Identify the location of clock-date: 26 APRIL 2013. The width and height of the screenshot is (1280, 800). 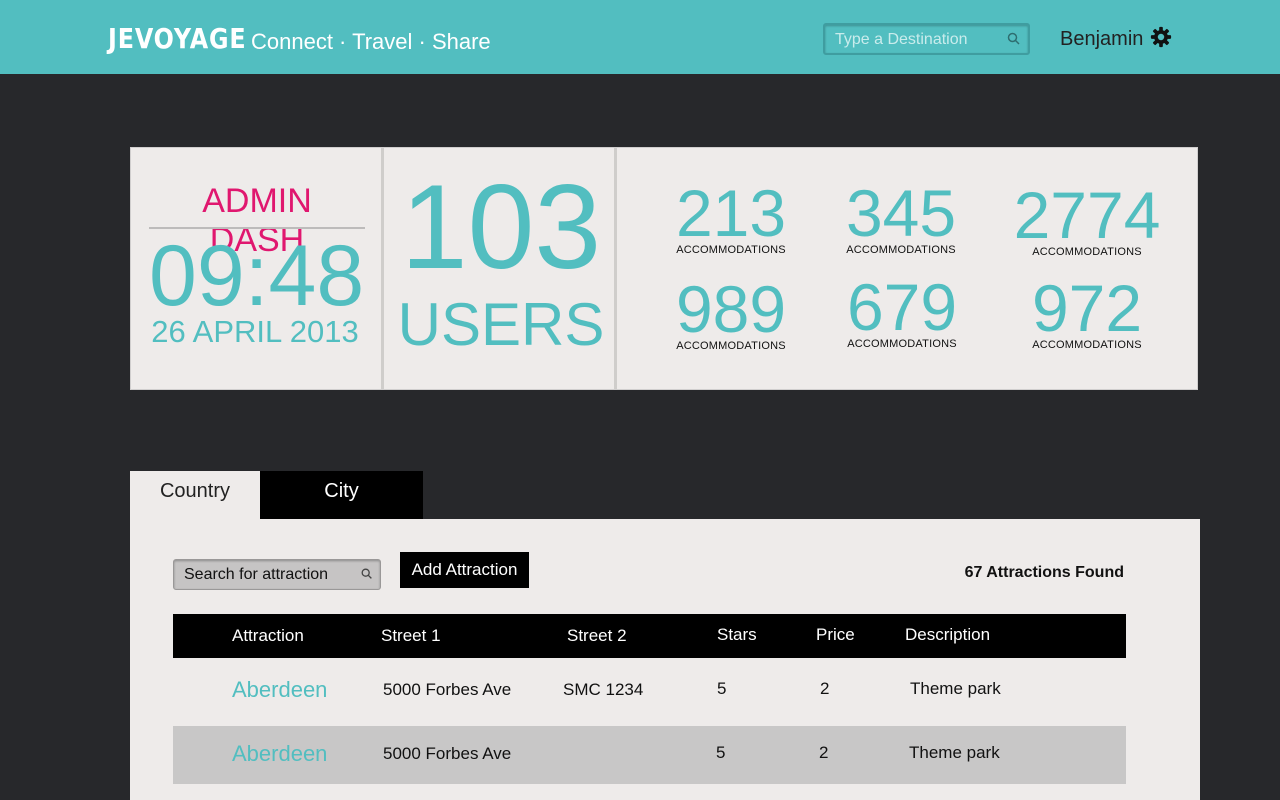
(255, 331).